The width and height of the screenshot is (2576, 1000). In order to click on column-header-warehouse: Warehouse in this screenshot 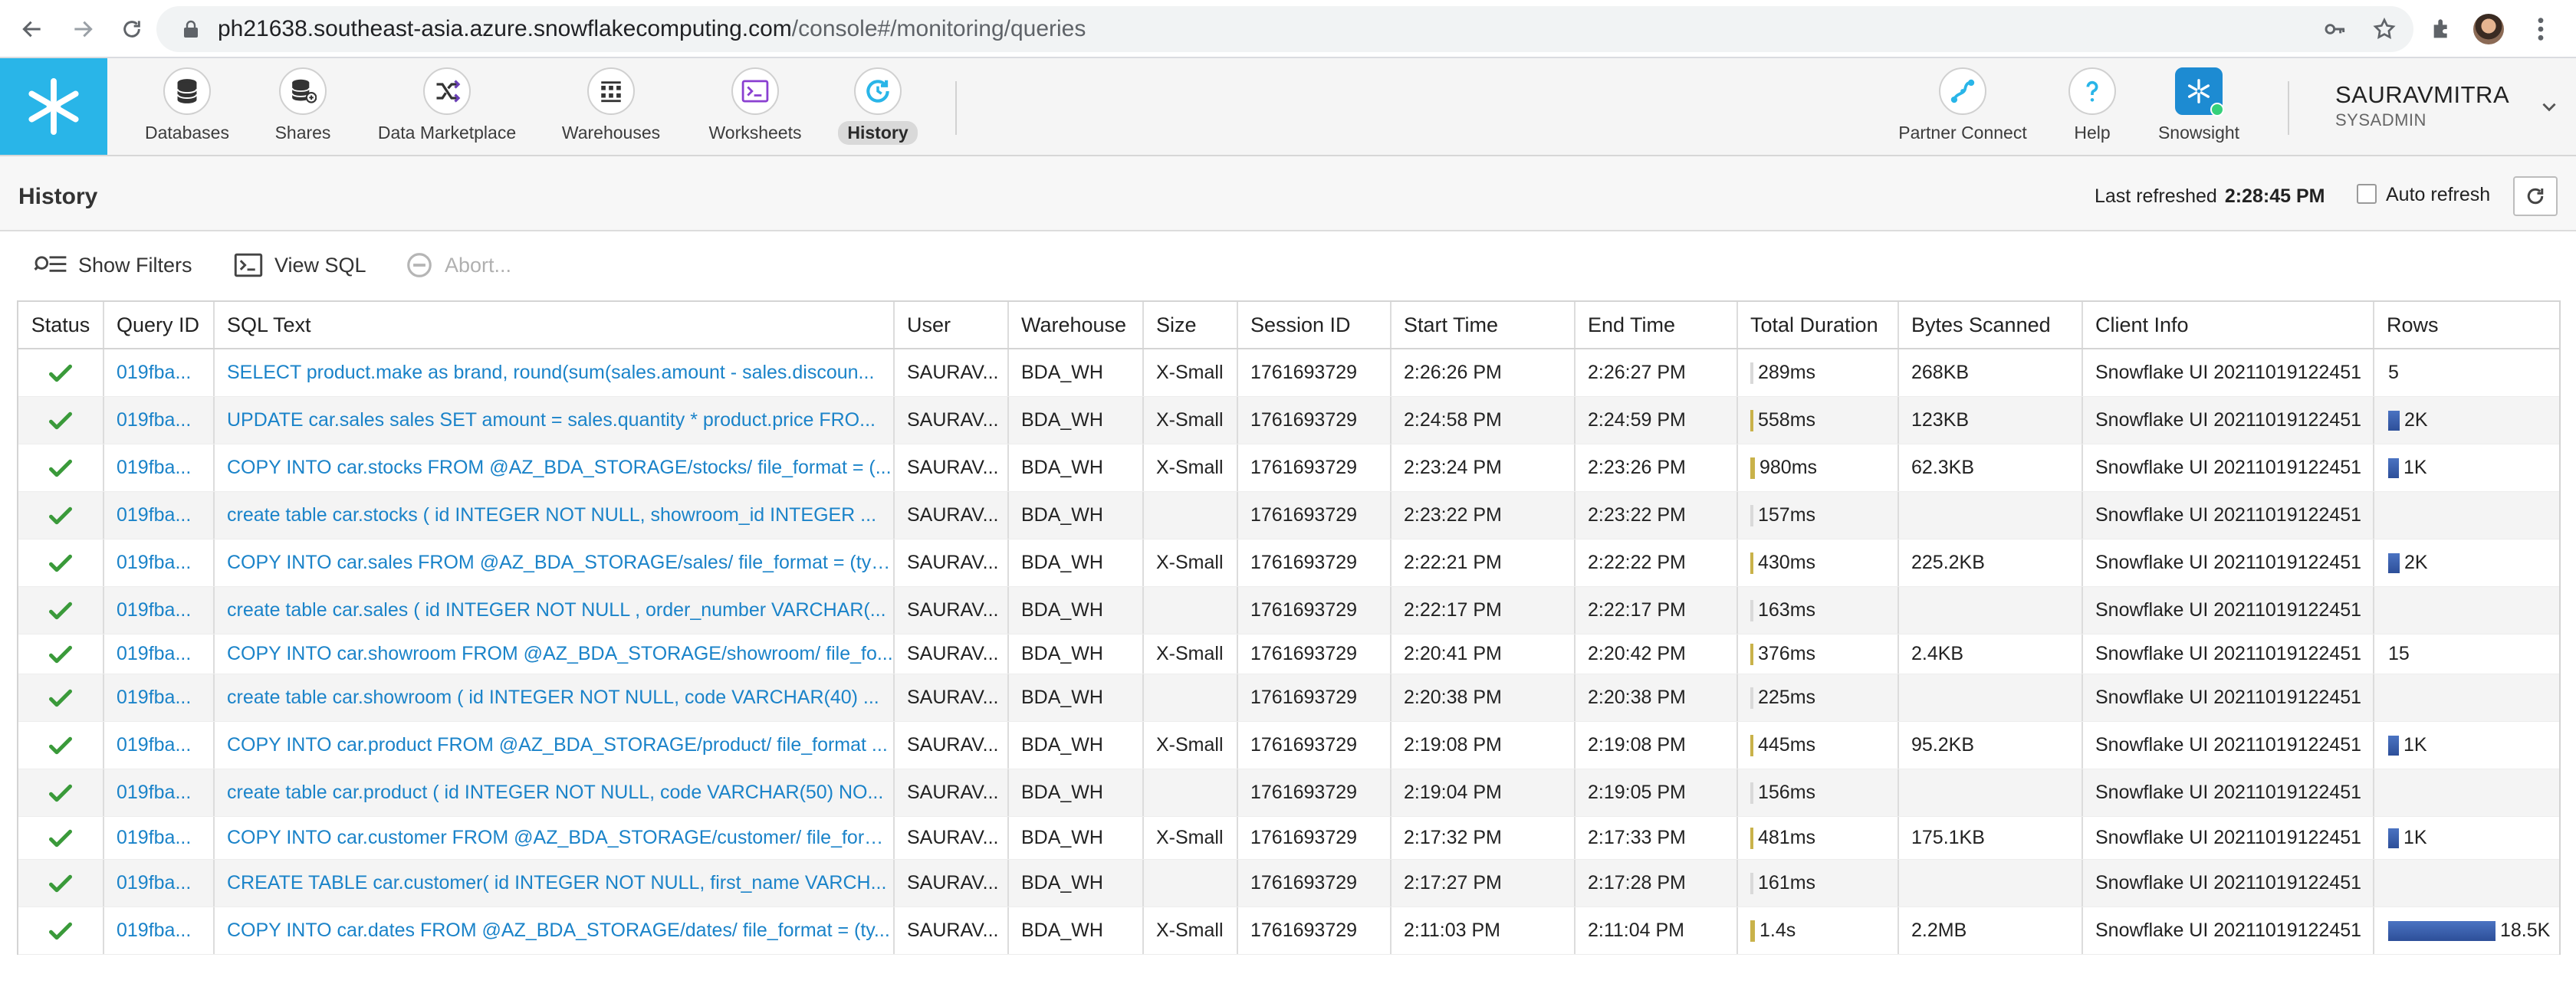, I will do `click(1076, 325)`.